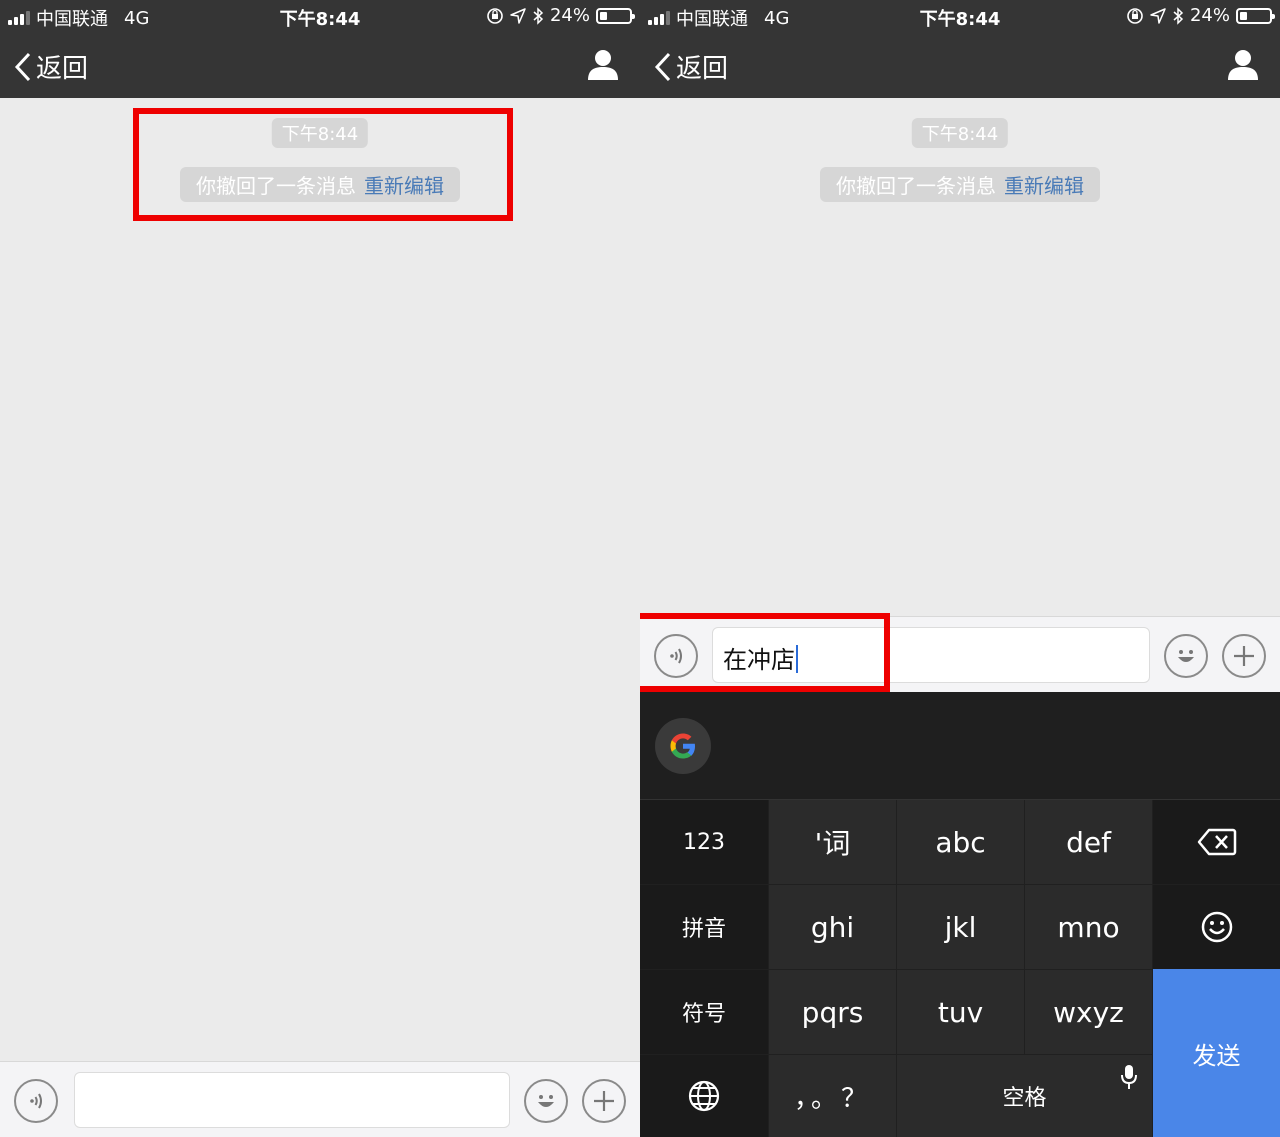 Image resolution: width=1280 pixels, height=1137 pixels. I want to click on key-123: 123, so click(704, 842).